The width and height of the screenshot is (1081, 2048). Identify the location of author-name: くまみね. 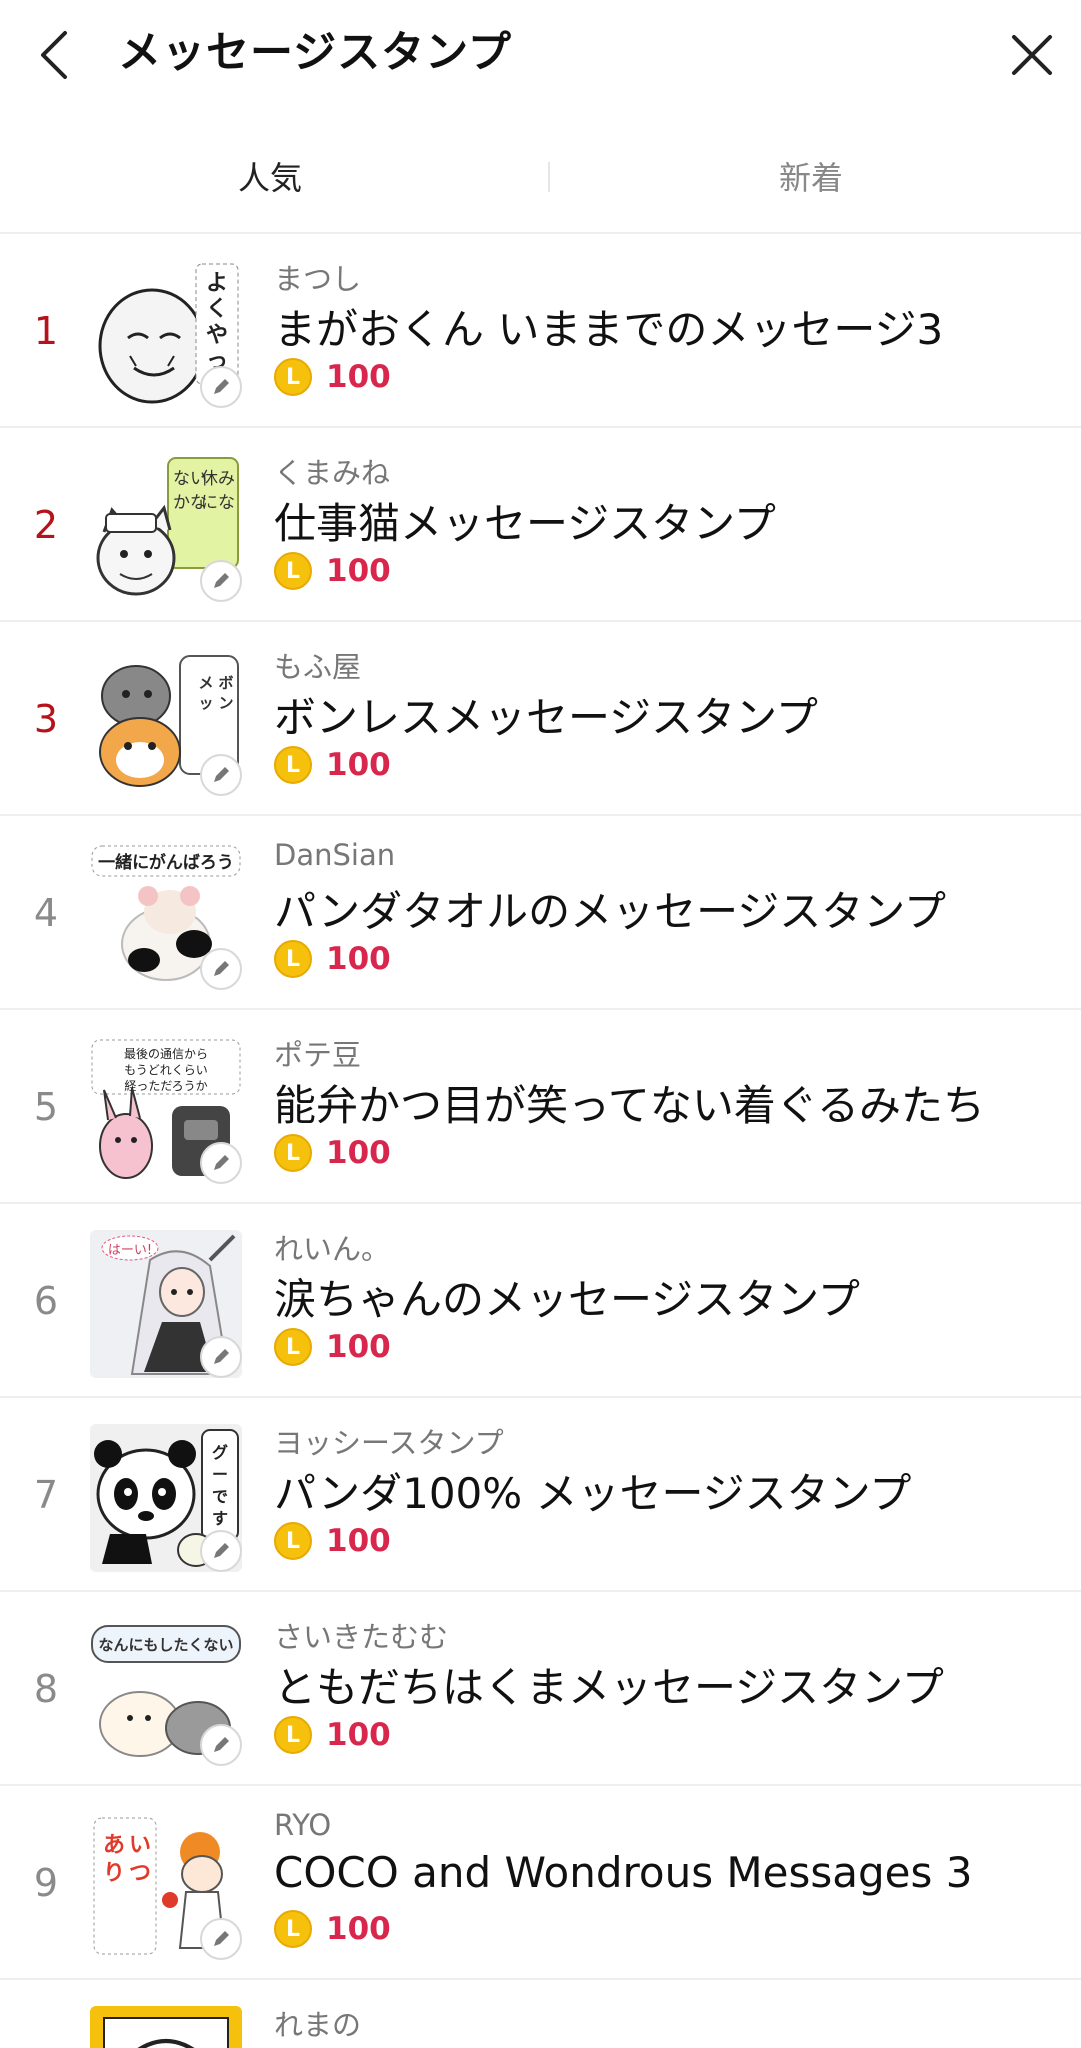
(332, 473).